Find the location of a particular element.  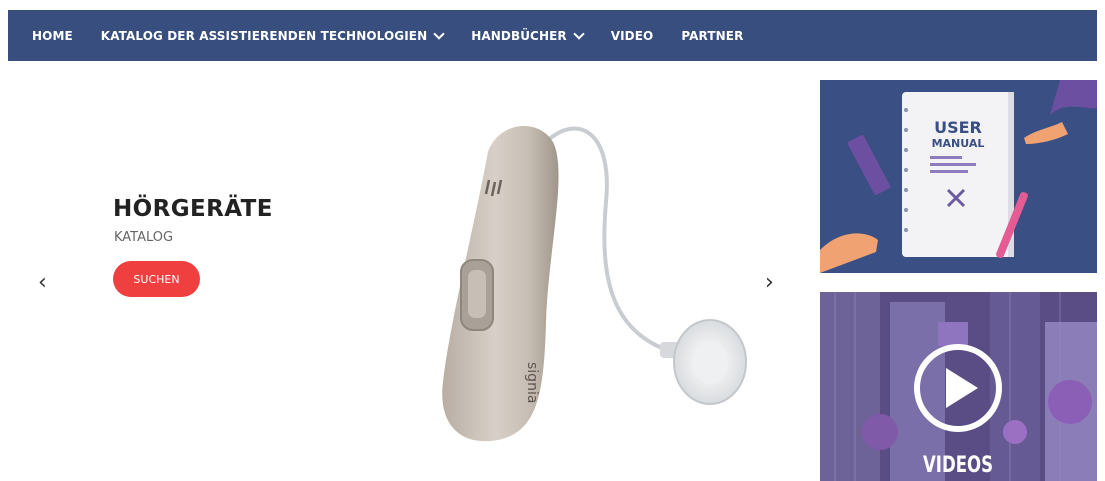

user-manual-card: USER MANUAL is located at coordinates (958, 176).